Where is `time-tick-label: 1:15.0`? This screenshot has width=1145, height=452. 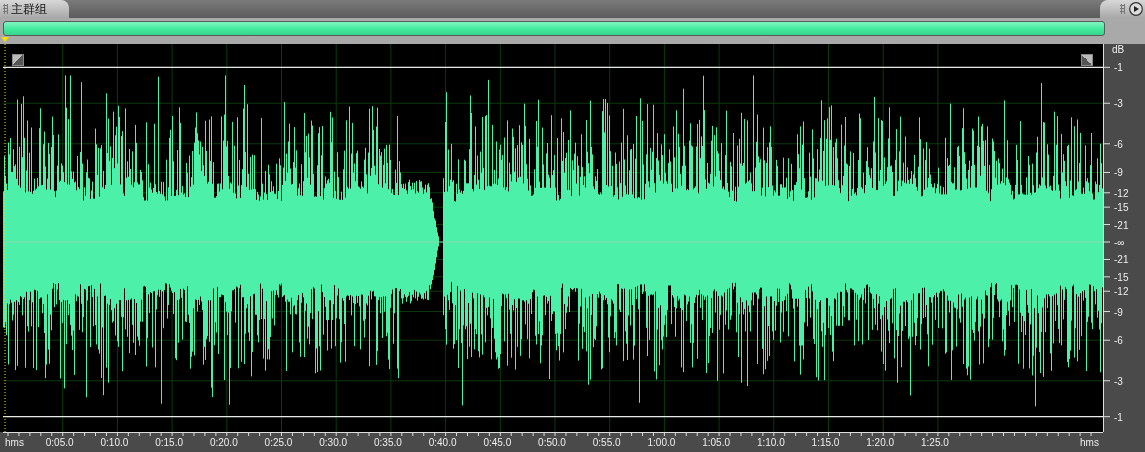 time-tick-label: 1:15.0 is located at coordinates (825, 442).